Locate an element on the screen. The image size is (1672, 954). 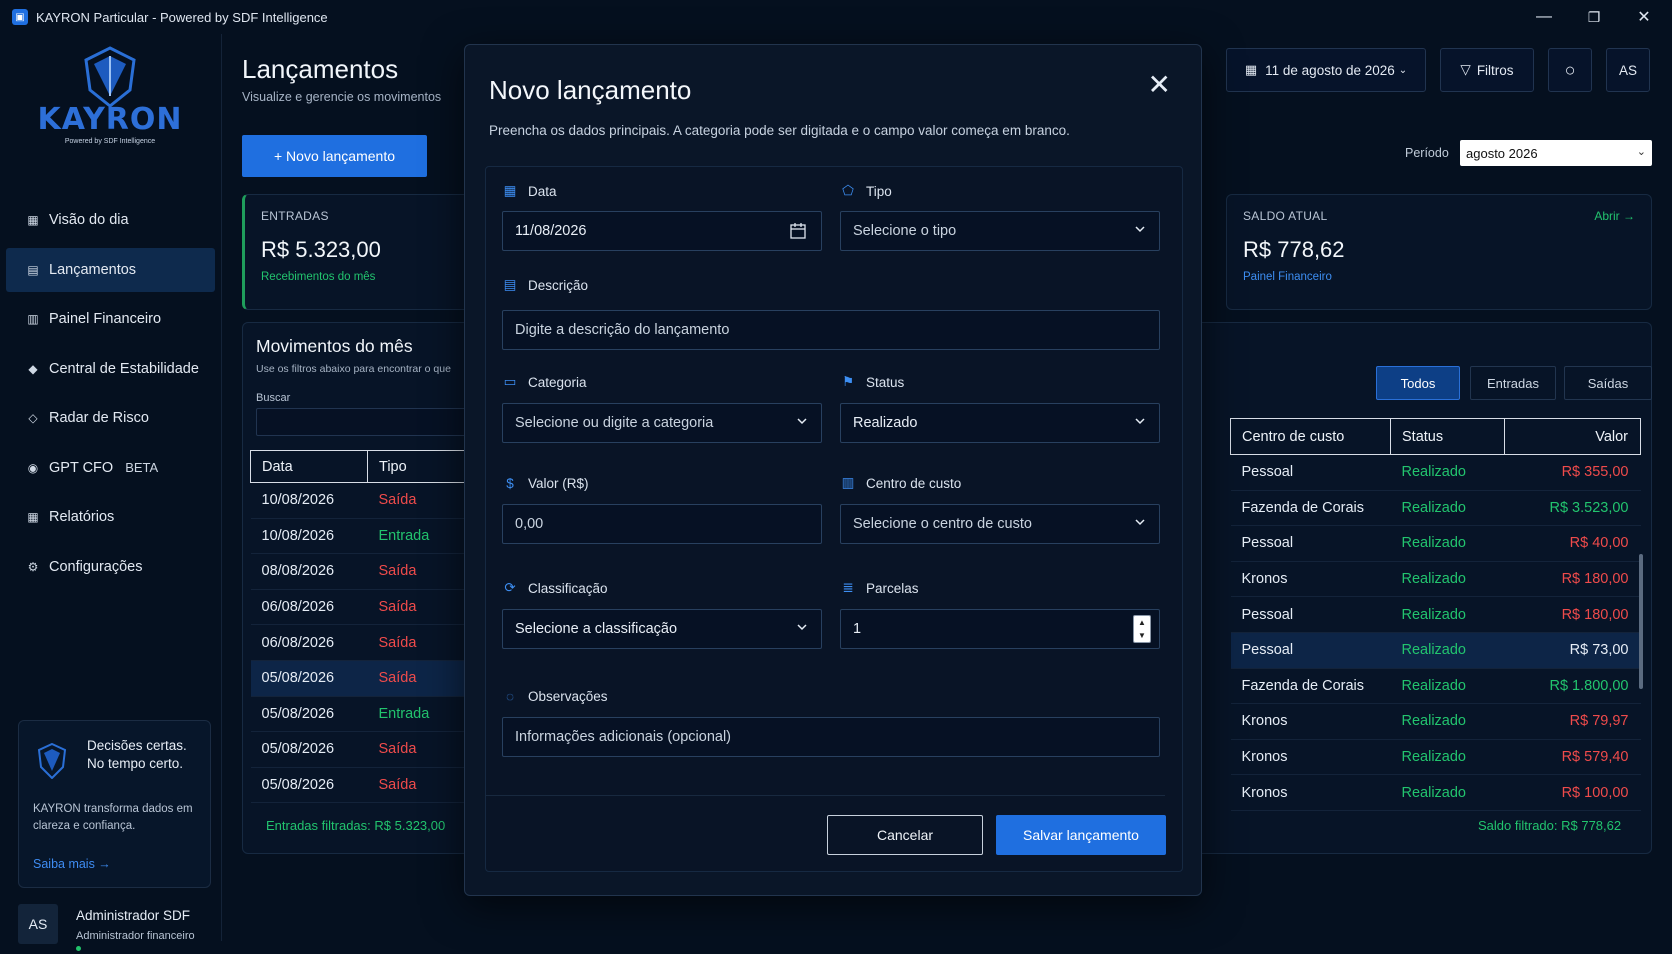
sidebar-item-label: Radar de Risco is located at coordinates (99, 418).